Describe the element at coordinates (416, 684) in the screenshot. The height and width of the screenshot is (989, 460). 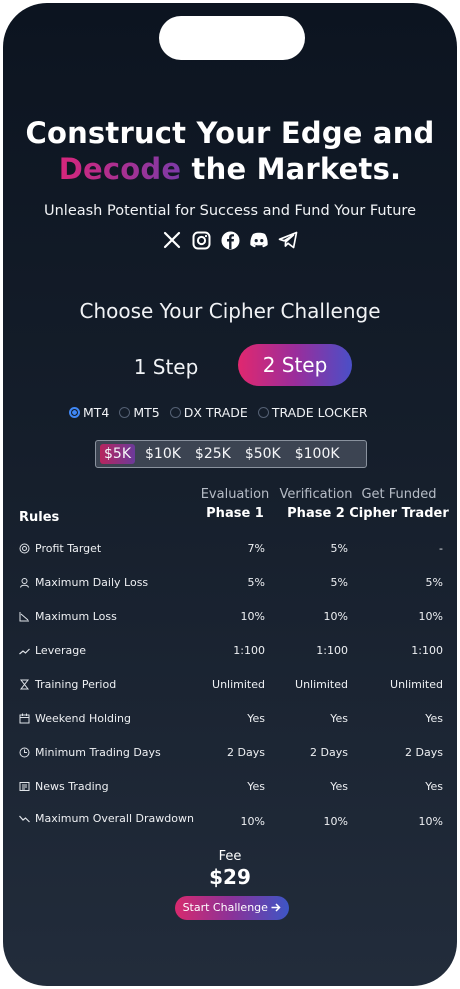
I see `cell-funded: Unlimited` at that location.